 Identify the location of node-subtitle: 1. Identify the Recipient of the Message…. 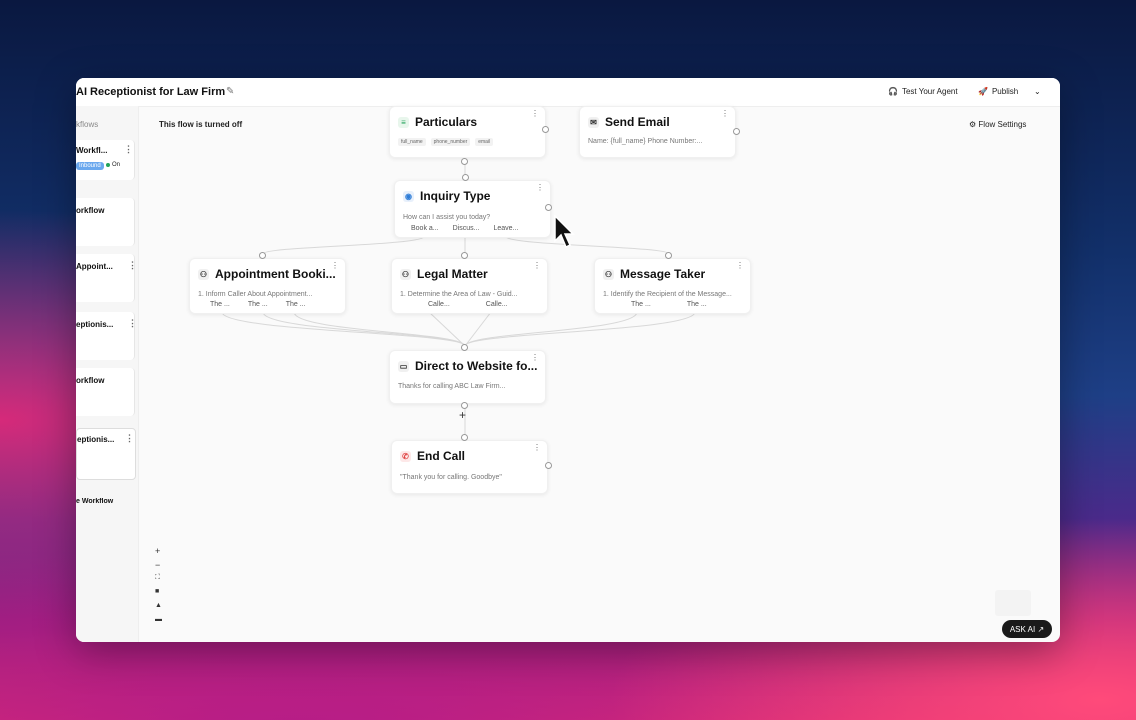
(667, 294).